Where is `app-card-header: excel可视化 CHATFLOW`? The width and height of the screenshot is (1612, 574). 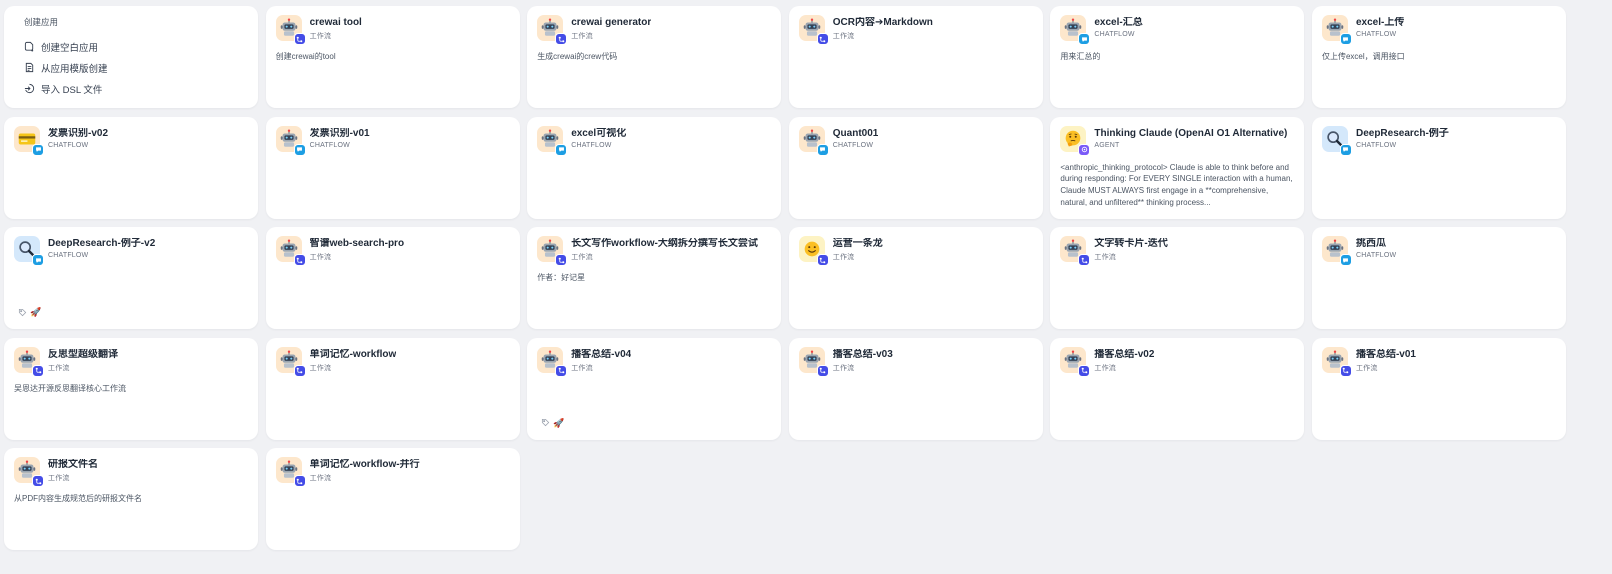 app-card-header: excel可视化 CHATFLOW is located at coordinates (654, 140).